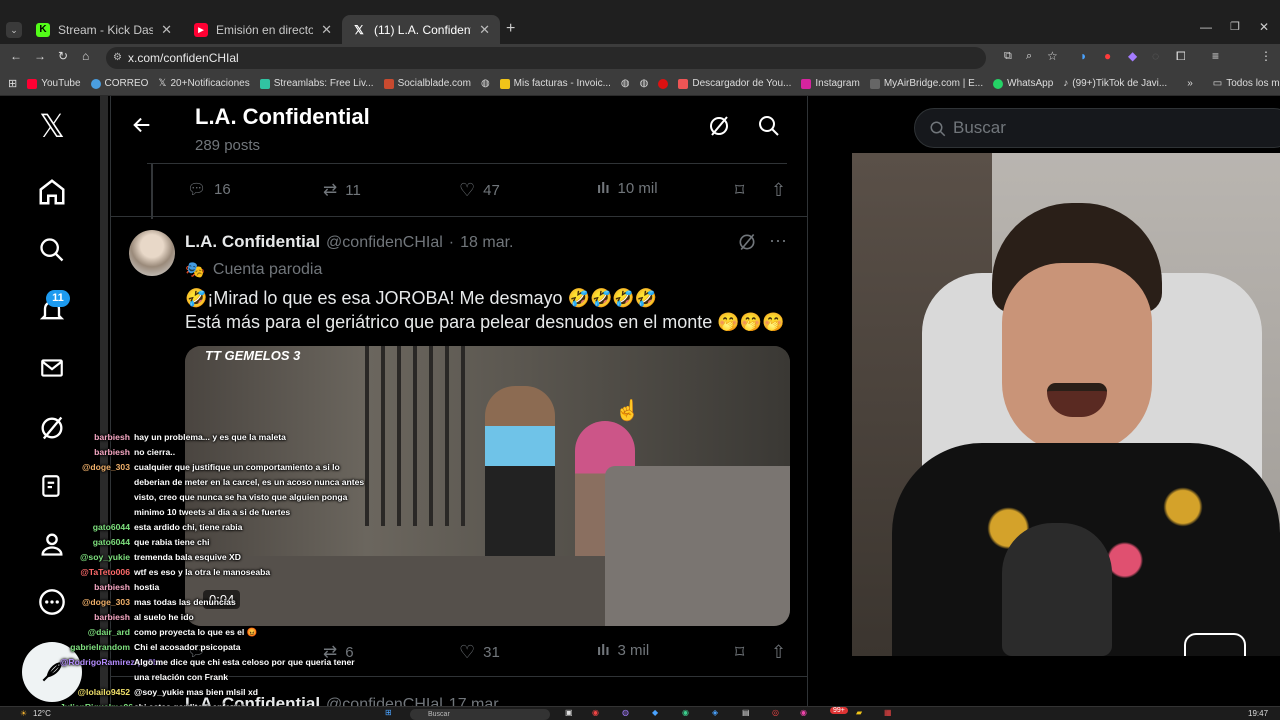 Image resolution: width=1280 pixels, height=720 pixels. What do you see at coordinates (1132, 56) in the screenshot?
I see `extension-icon: ◆` at bounding box center [1132, 56].